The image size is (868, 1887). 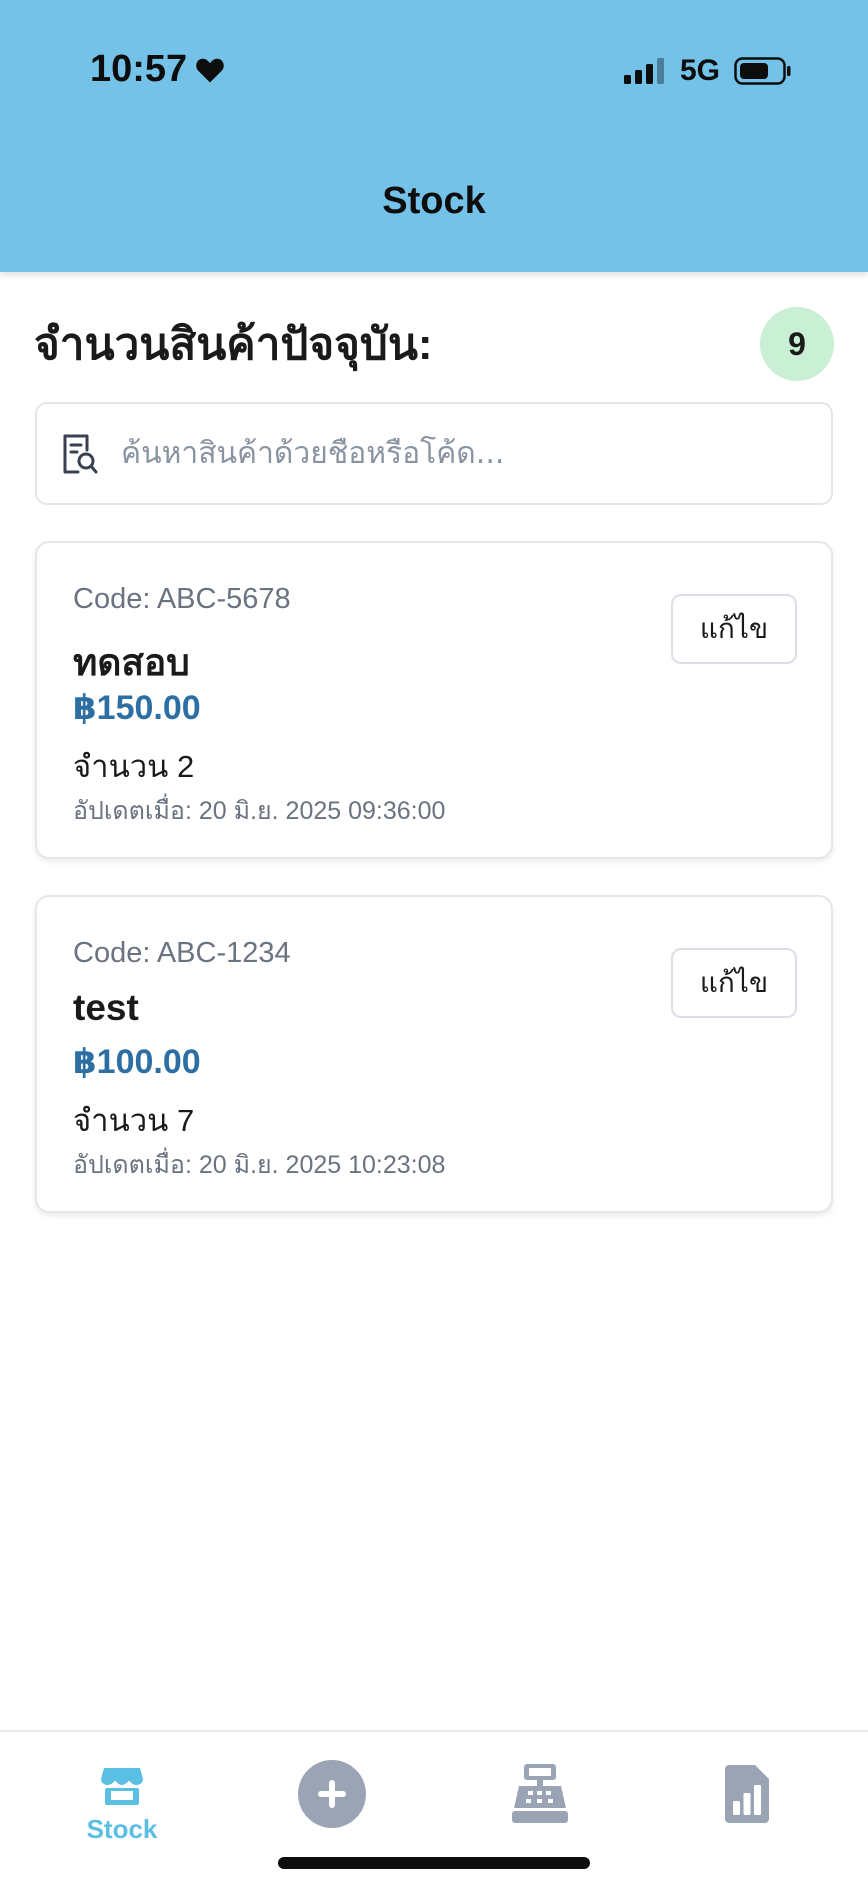 I want to click on header-bar: 10:57 5G Stock, so click(x=434, y=136).